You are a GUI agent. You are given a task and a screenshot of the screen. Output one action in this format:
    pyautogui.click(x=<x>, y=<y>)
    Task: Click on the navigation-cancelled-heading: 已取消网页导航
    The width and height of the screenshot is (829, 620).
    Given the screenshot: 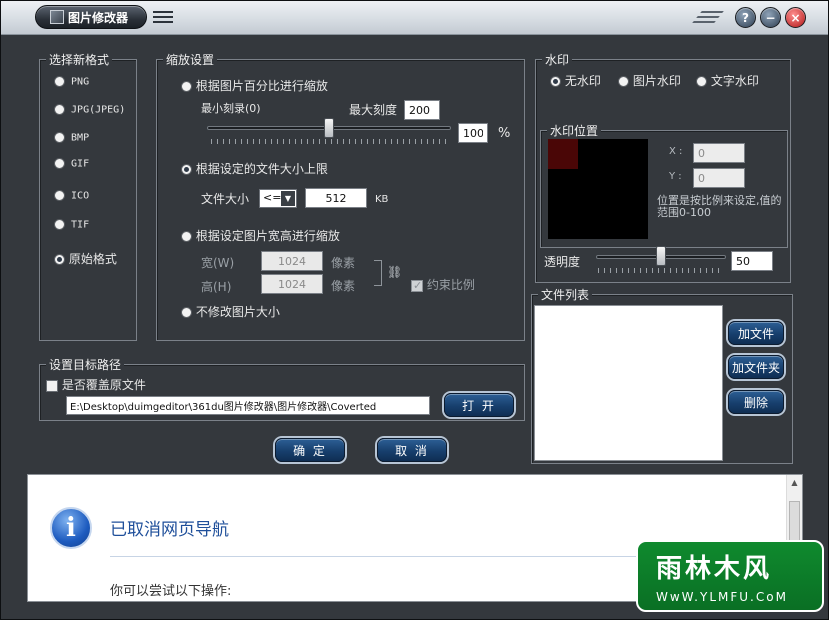 What is the action you would take?
    pyautogui.click(x=169, y=530)
    